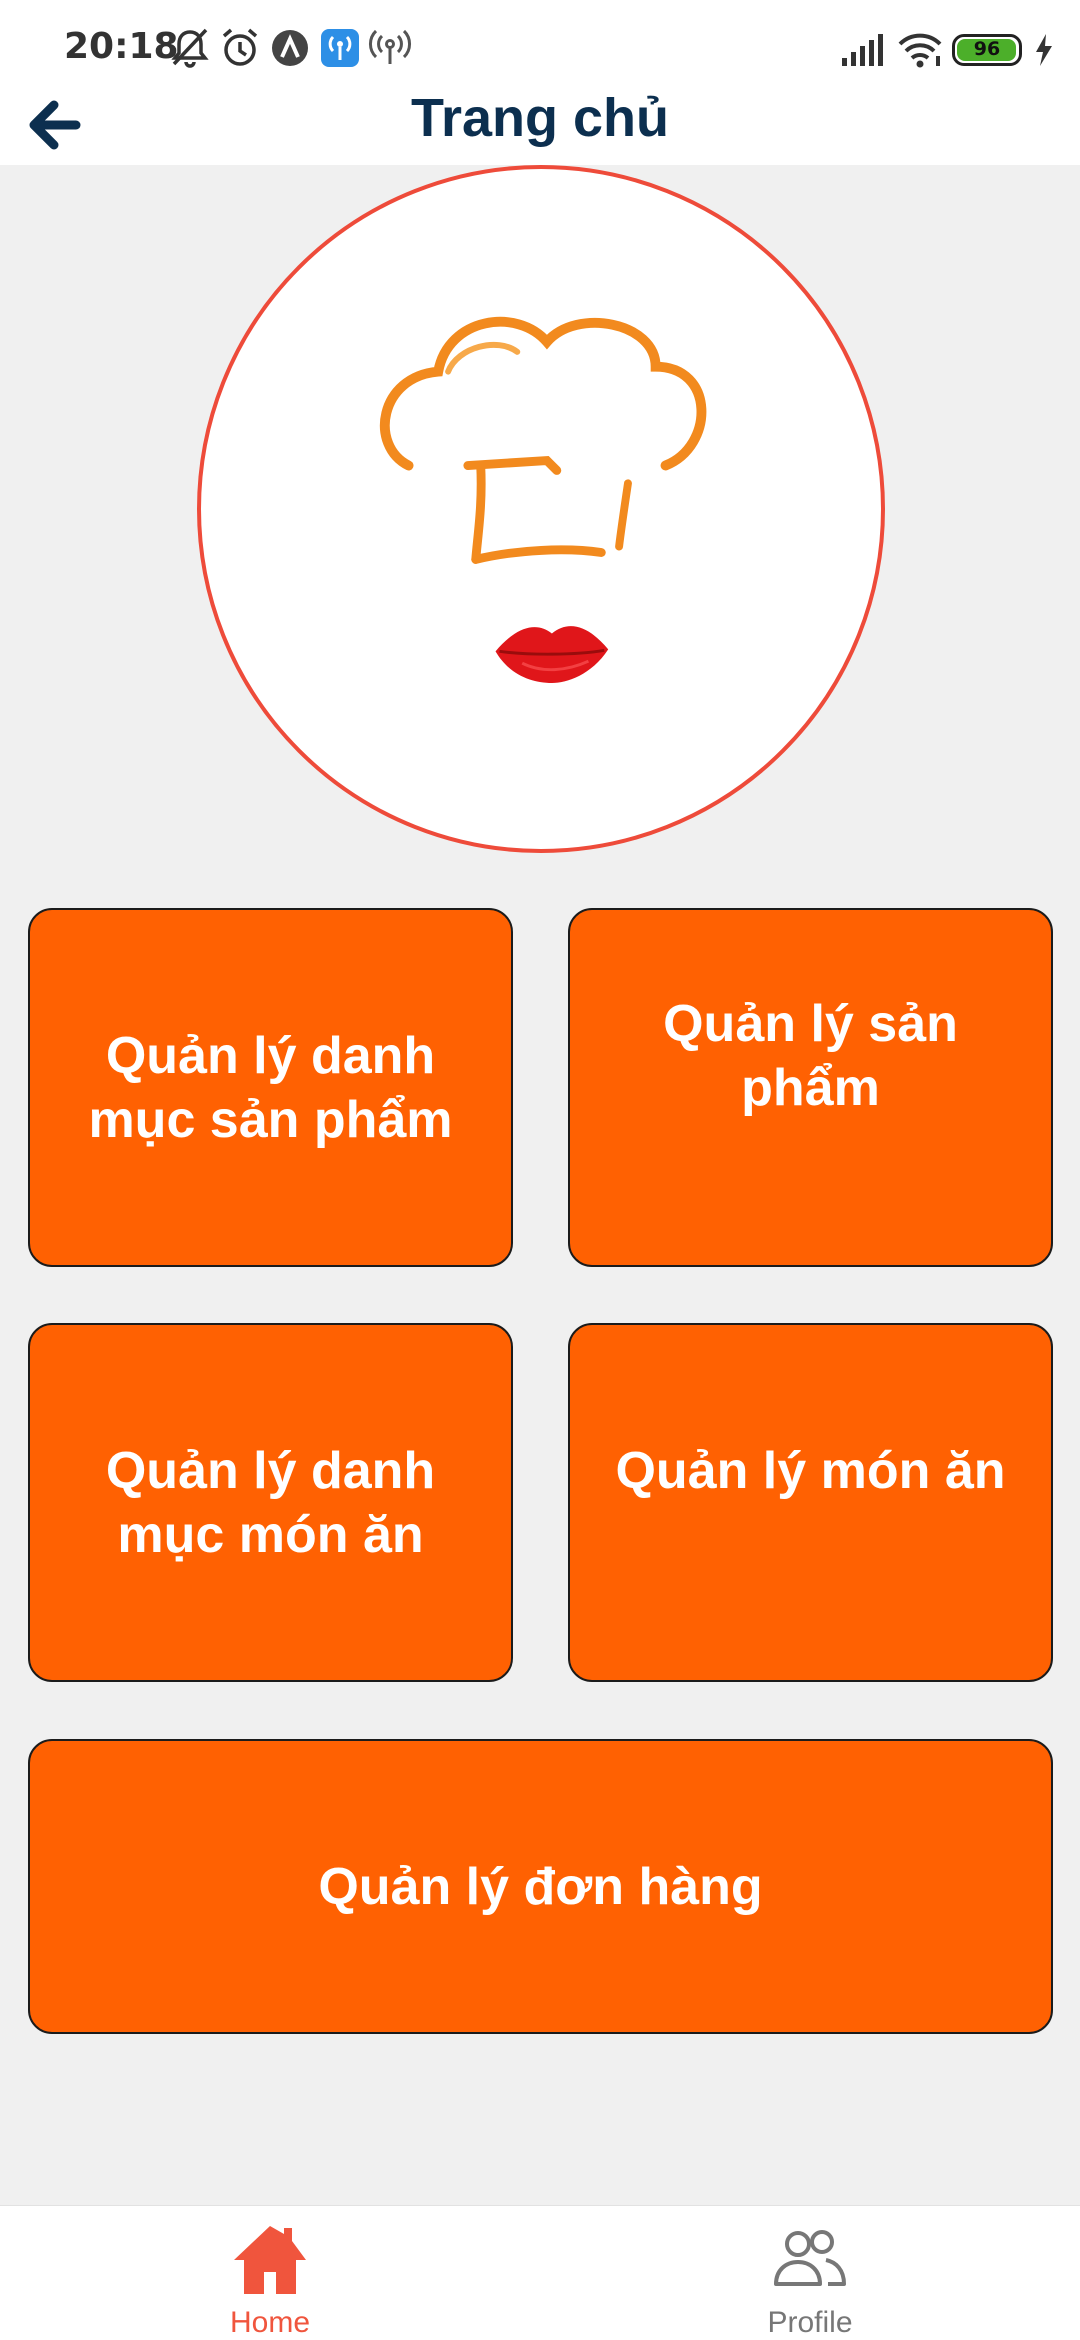  I want to click on tile-label: Quản lý danh mục sản phẩm, so click(270, 1087).